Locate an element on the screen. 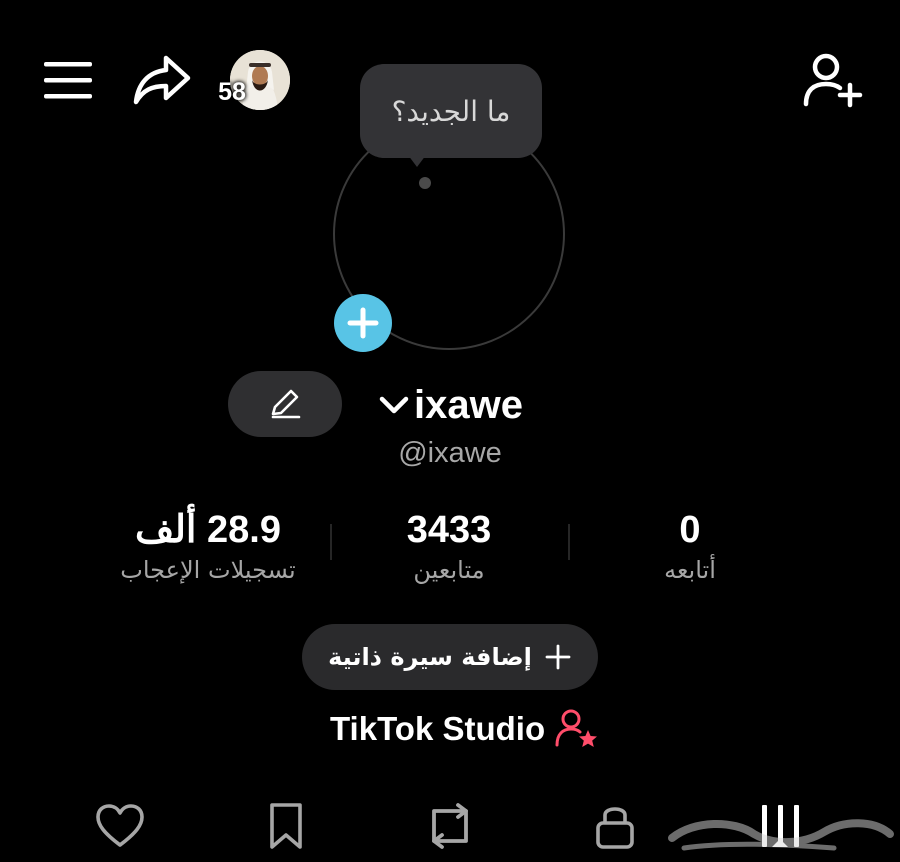  add-bio-button: إضافة سيرة ذاتية is located at coordinates (450, 657).